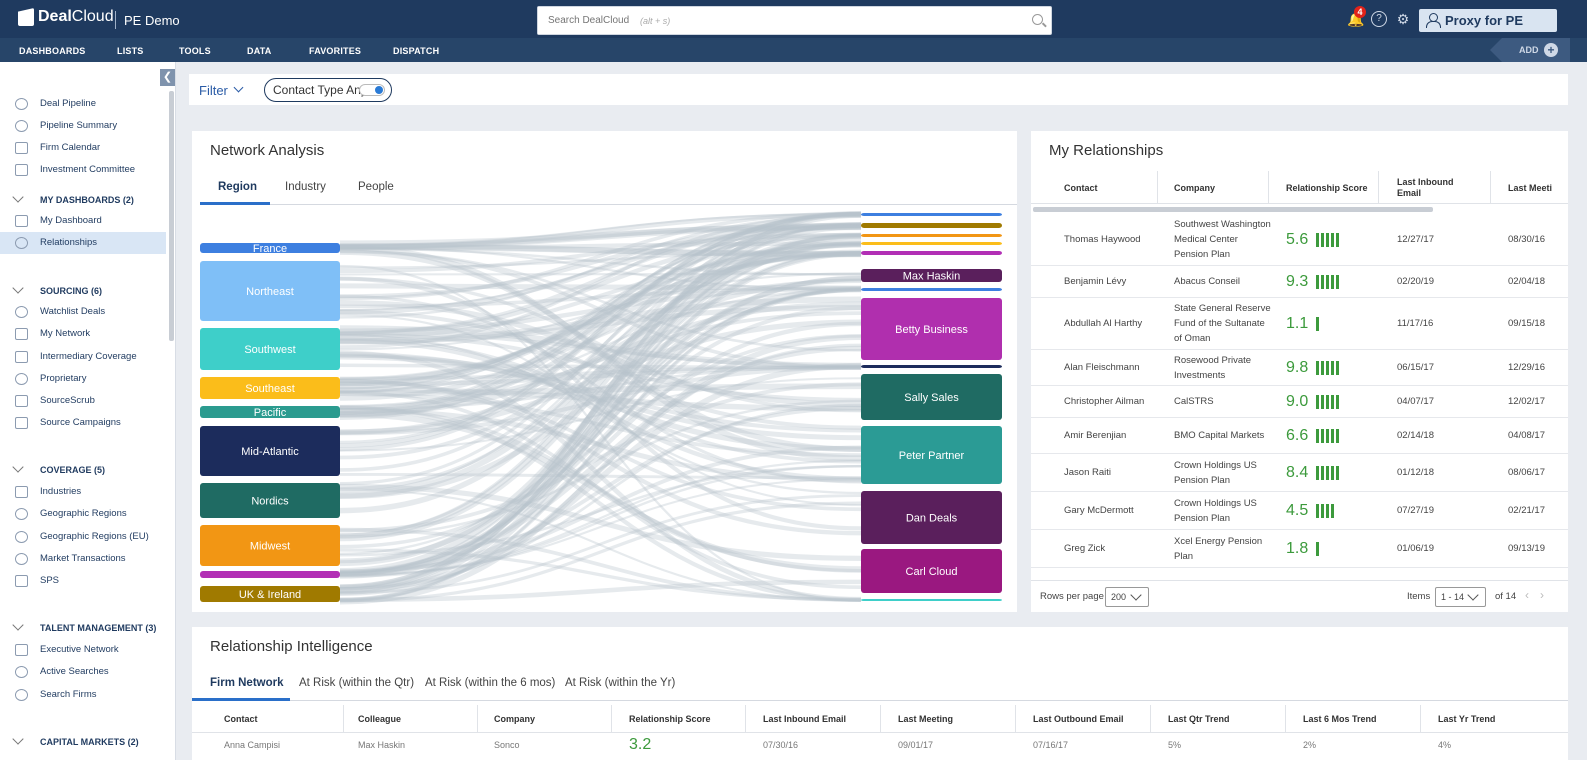 The image size is (1587, 760). Describe the element at coordinates (83, 291) in the screenshot. I see `section-sourcing: SOURCING (6)` at that location.